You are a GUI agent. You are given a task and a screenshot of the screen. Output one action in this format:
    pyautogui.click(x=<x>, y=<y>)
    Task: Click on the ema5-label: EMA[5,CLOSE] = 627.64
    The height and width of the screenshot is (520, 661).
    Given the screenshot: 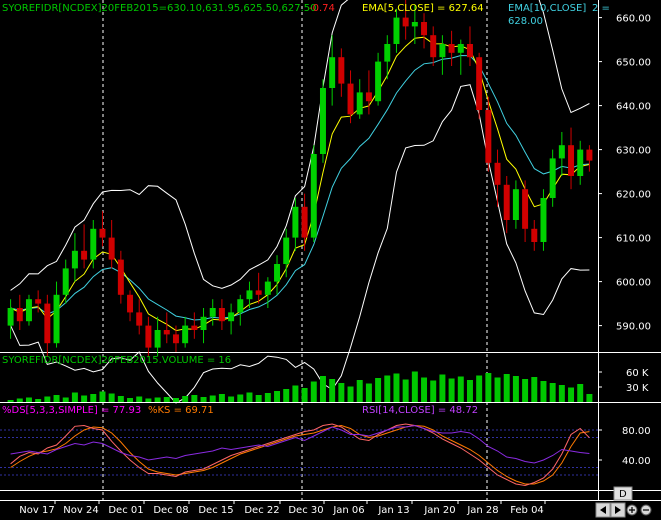 What is the action you would take?
    pyautogui.click(x=423, y=8)
    